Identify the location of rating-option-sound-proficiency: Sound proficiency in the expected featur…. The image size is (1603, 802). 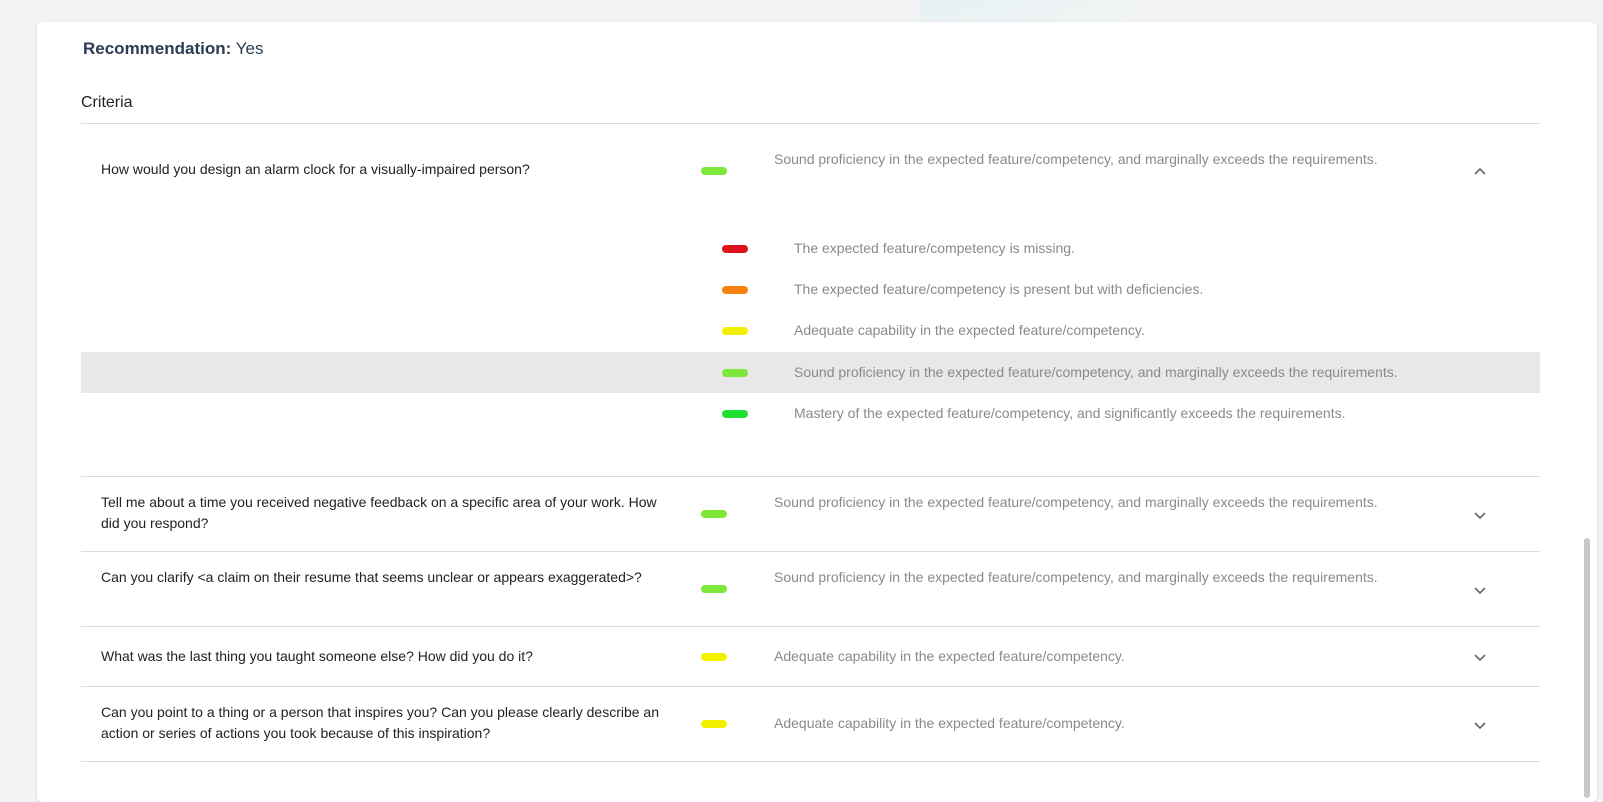
(810, 372).